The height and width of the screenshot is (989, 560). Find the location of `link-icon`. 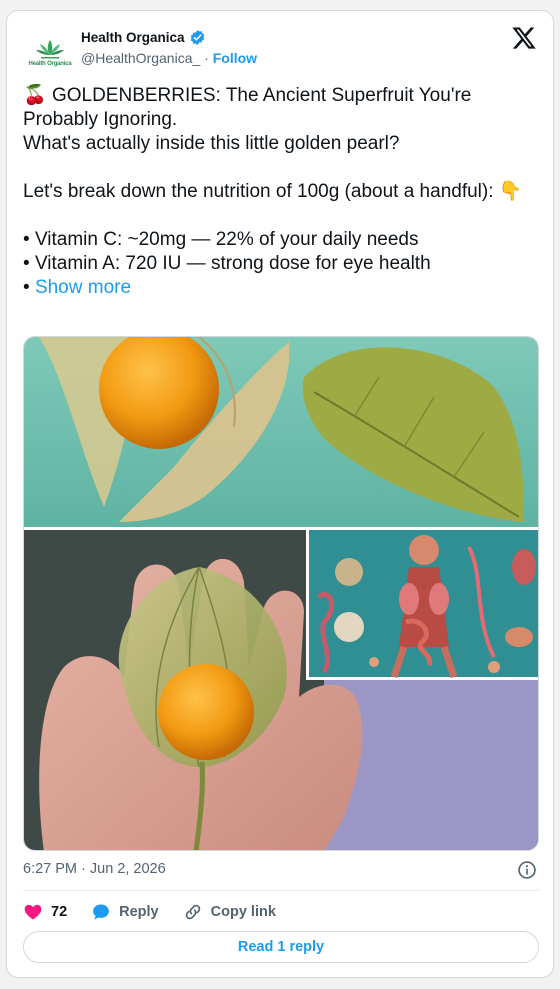

link-icon is located at coordinates (192, 912).